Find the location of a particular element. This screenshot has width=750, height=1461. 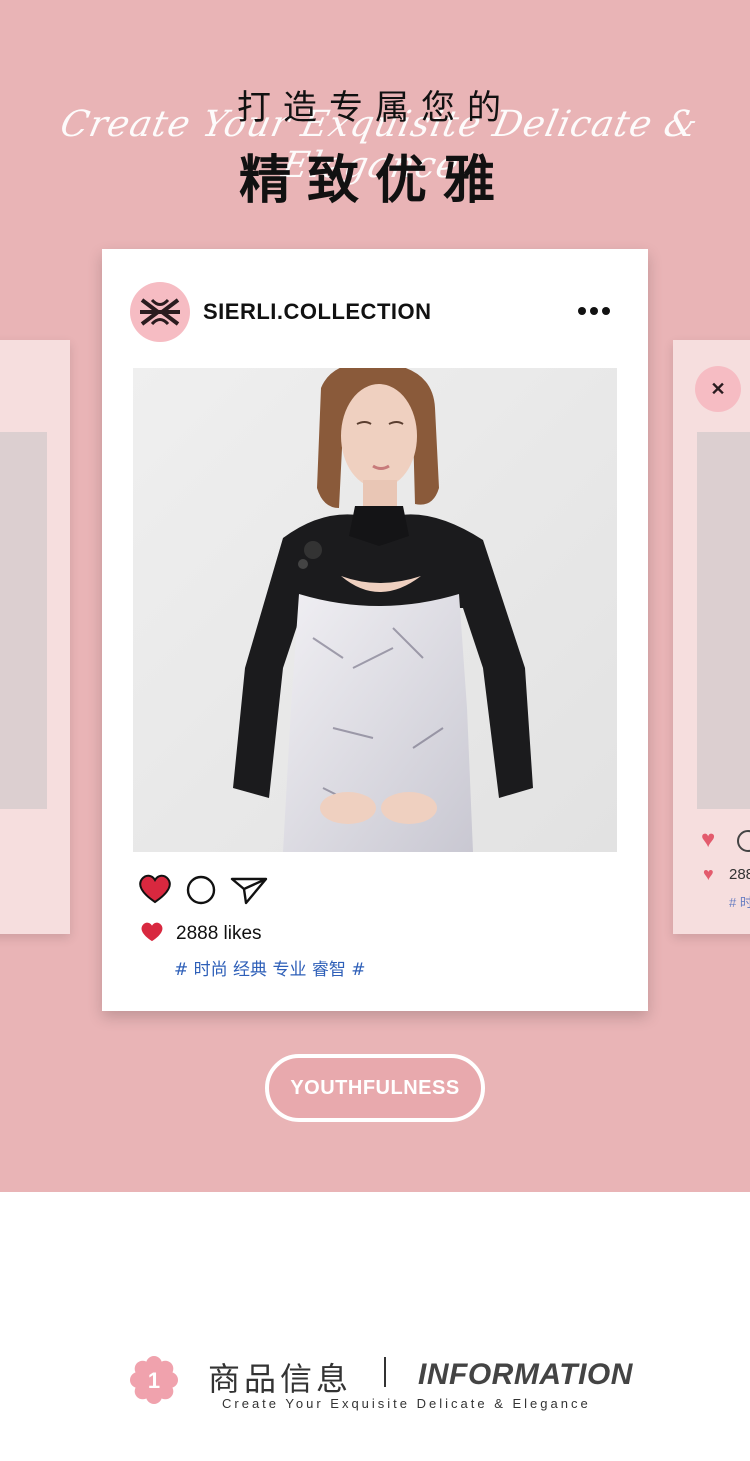

youthfulness-button: YOUTHFULNESS is located at coordinates (375, 1088).